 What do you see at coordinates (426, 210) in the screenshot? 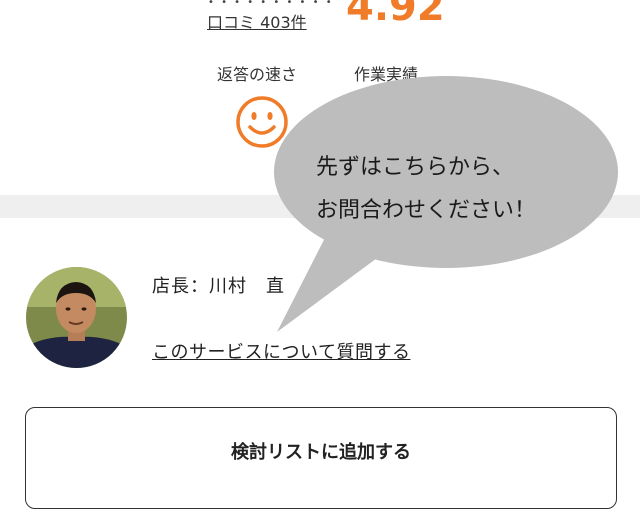
I see `bubble-text-line2: お問合わせください！` at bounding box center [426, 210].